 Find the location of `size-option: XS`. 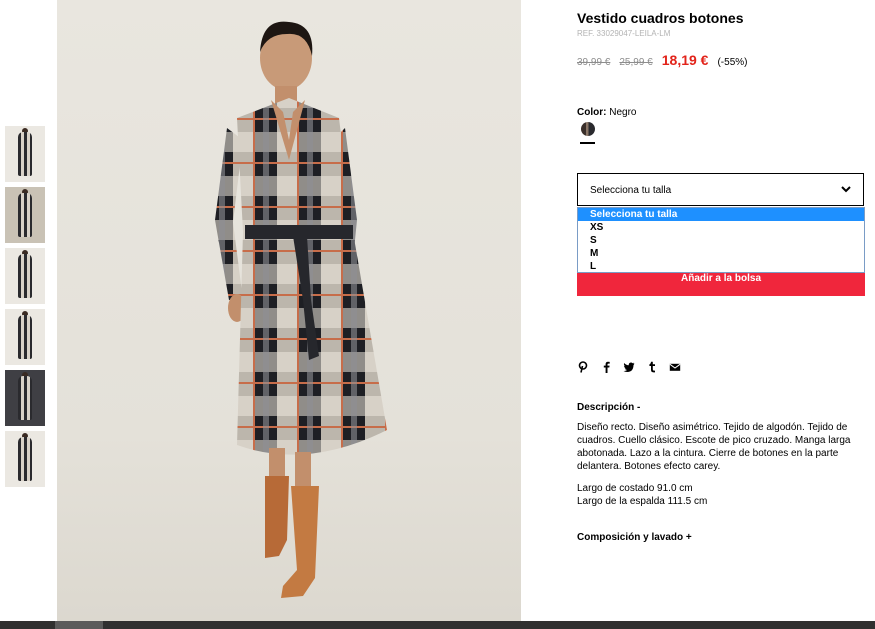

size-option: XS is located at coordinates (721, 227).